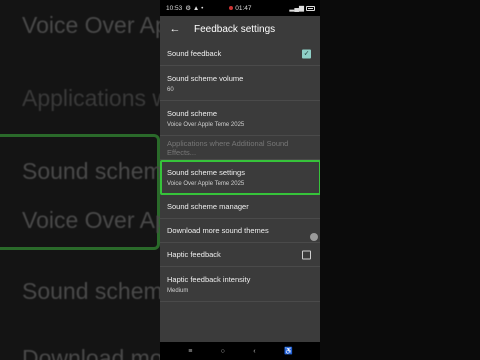 Image resolution: width=480 pixels, height=360 pixels. Describe the element at coordinates (208, 206) in the screenshot. I see `setting-title: Sound scheme manager` at that location.